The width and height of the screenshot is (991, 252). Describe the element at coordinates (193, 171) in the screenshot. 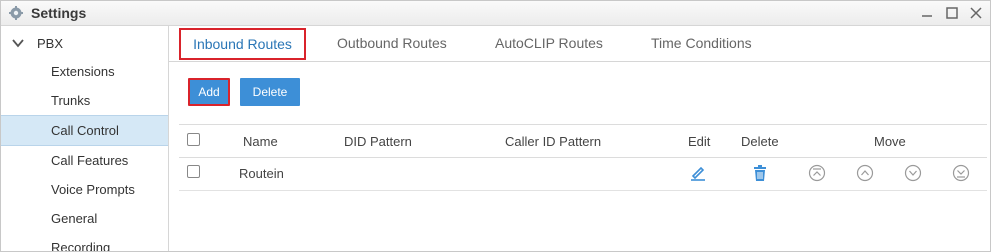

I see `row-checkbox` at that location.